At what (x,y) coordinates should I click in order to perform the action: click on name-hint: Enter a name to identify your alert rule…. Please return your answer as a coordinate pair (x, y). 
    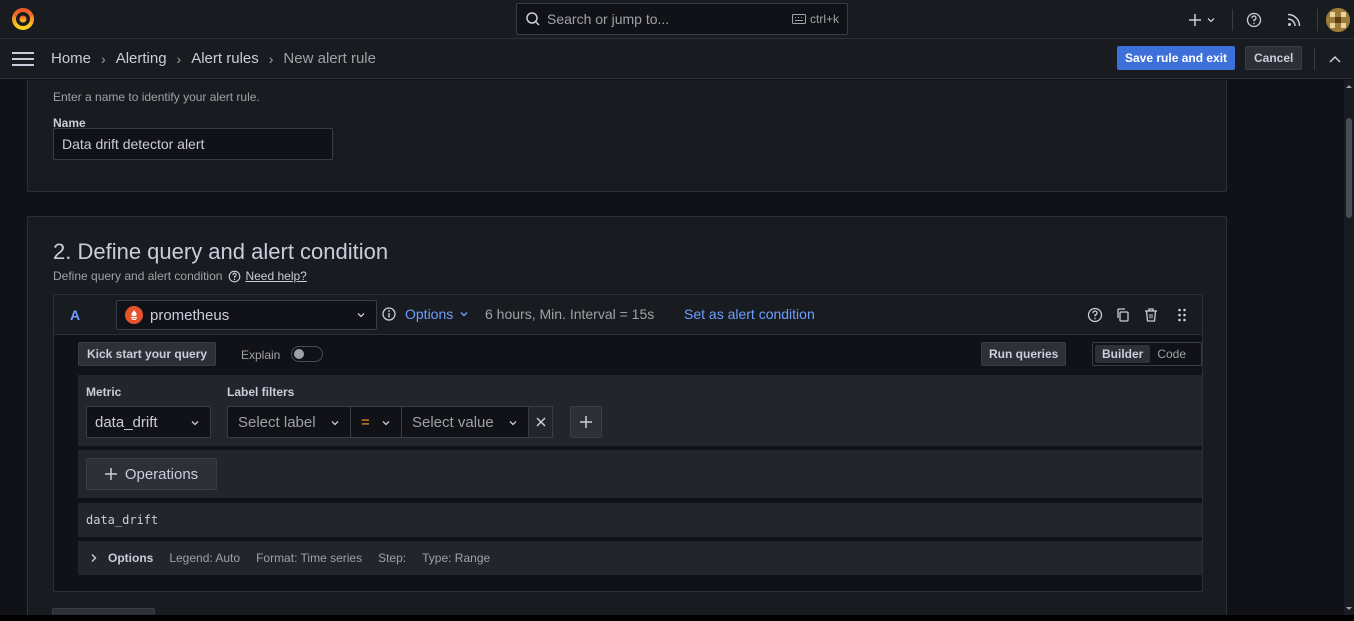
    Looking at the image, I should click on (156, 97).